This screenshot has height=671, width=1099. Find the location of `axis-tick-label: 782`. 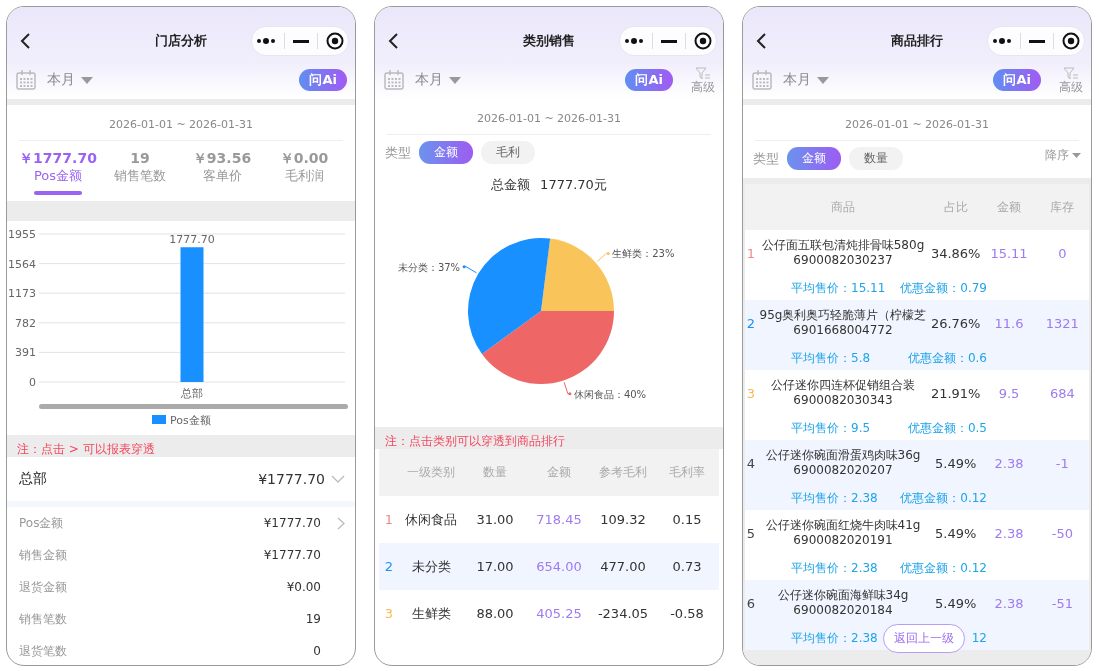

axis-tick-label: 782 is located at coordinates (25, 323).